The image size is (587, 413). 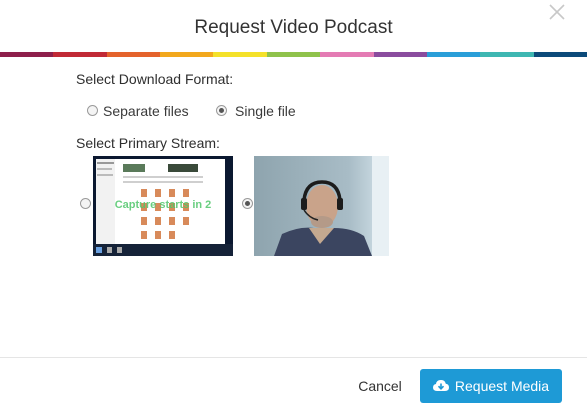 I want to click on camera-stream-thumbnail, so click(x=321, y=206).